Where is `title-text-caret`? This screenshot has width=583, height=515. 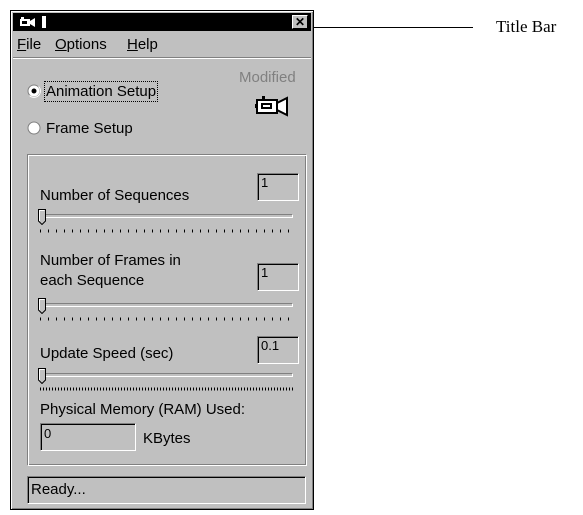 title-text-caret is located at coordinates (44, 22).